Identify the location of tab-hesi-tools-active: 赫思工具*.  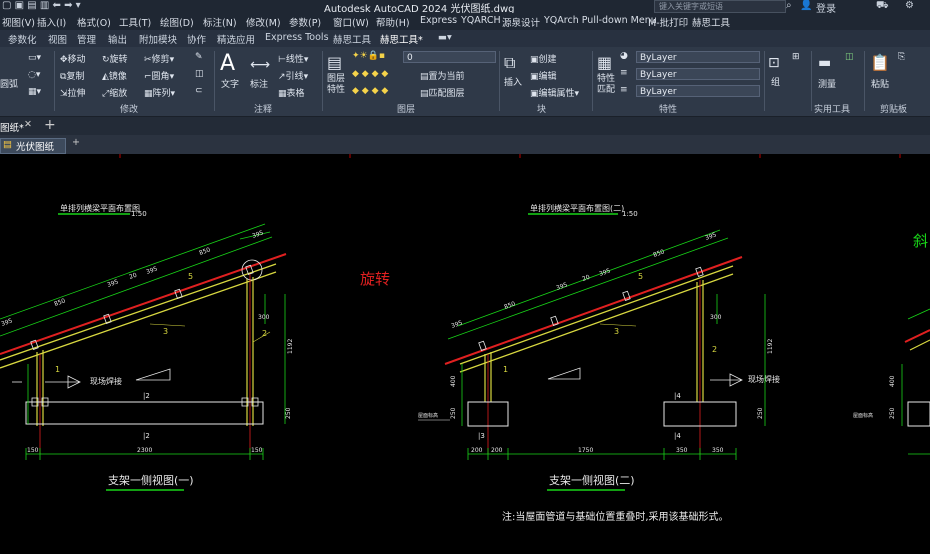
(401, 39).